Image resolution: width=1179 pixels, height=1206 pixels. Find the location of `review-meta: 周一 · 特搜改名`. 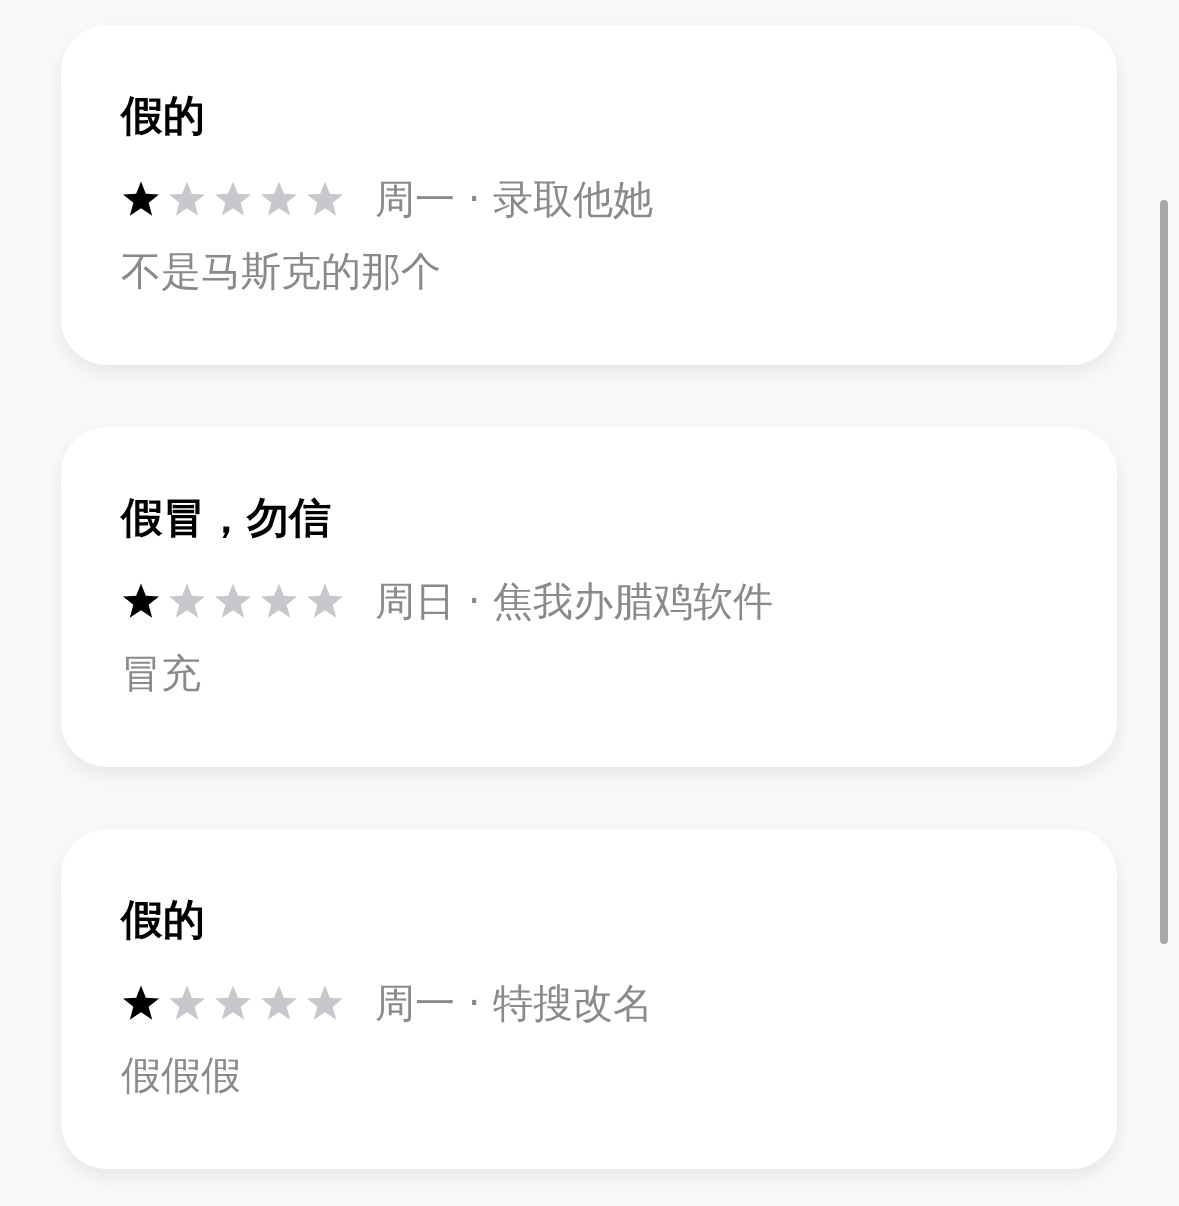

review-meta: 周一 · 特搜改名 is located at coordinates (514, 1003).